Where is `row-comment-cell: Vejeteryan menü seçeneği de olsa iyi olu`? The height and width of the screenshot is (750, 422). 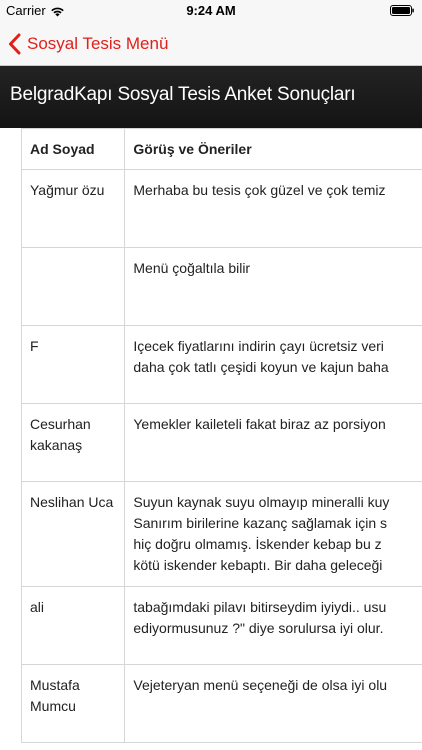
row-comment-cell: Vejeteryan menü seçeneği de olsa iyi olu is located at coordinates (273, 703).